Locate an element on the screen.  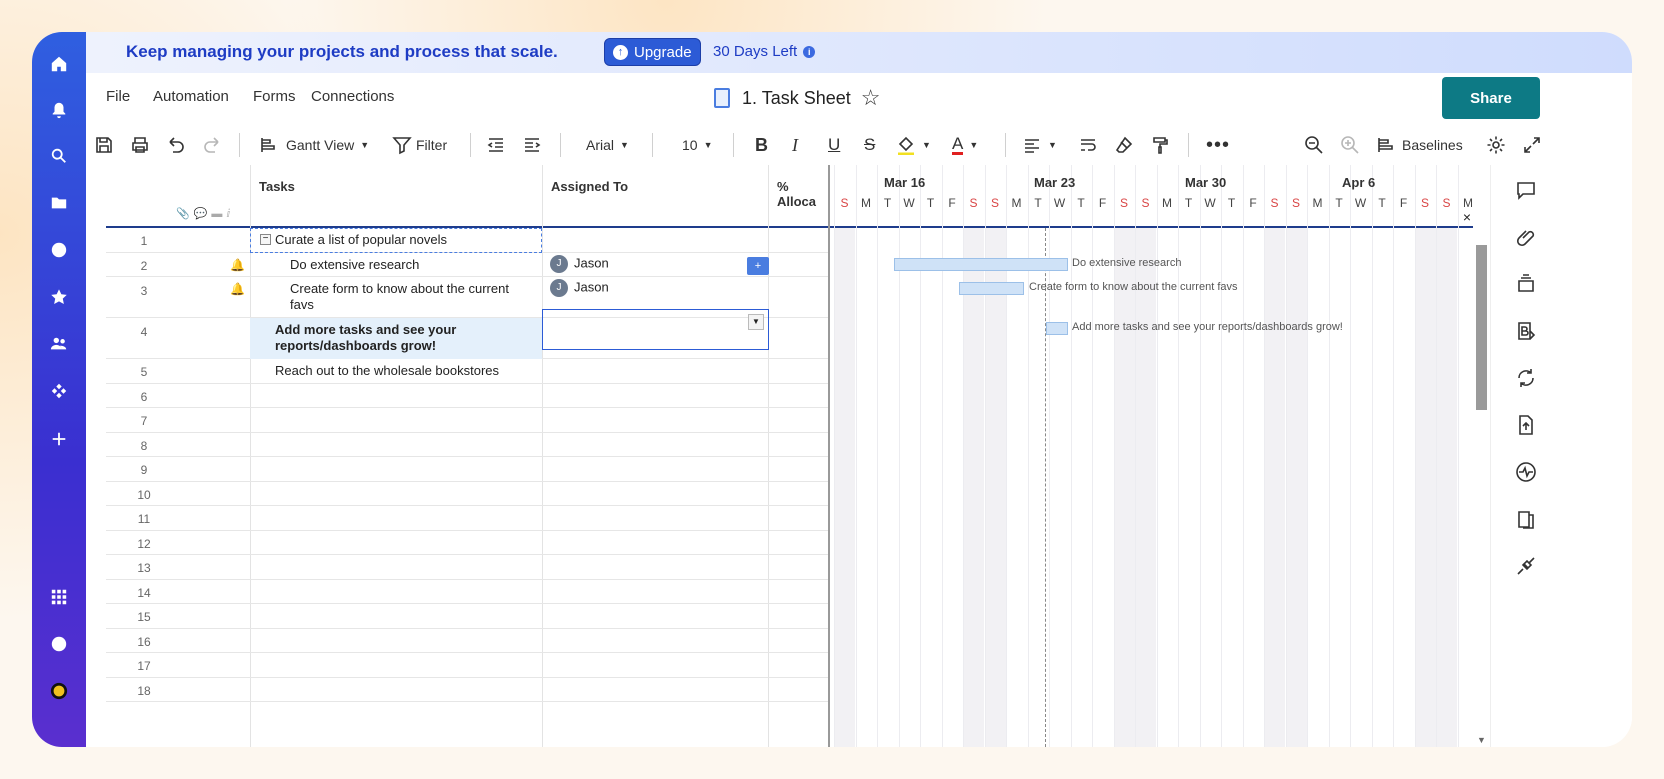
add-icon is located at coordinates (59, 439).